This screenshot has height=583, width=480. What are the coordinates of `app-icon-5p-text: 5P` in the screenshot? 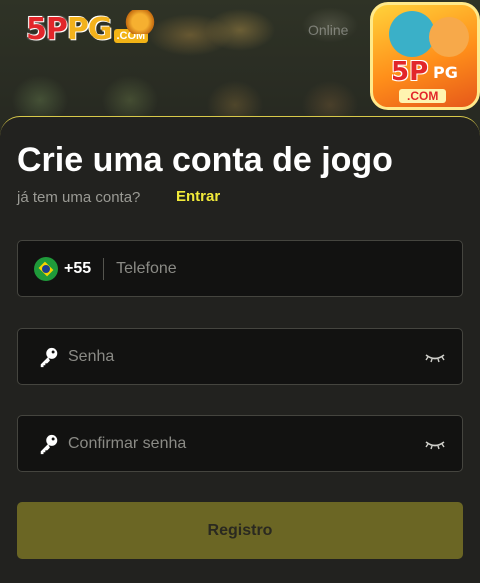 It's located at (410, 72).